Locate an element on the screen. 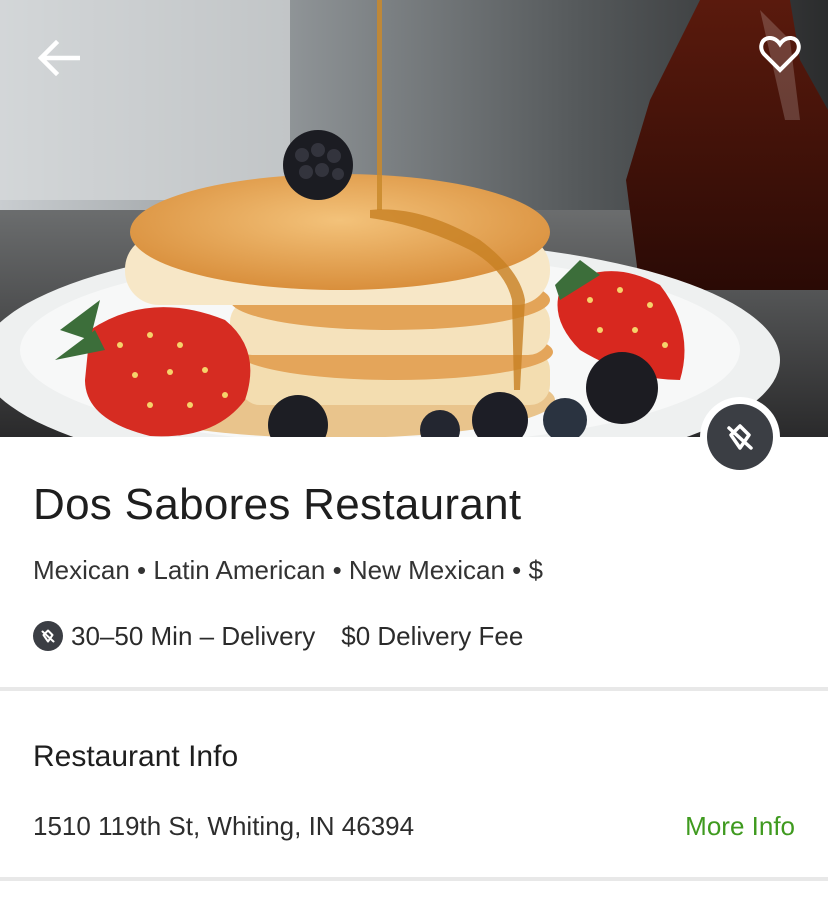  delivery-info: 30–50 Min – Delivery $0 Delivery Fee is located at coordinates (414, 636).